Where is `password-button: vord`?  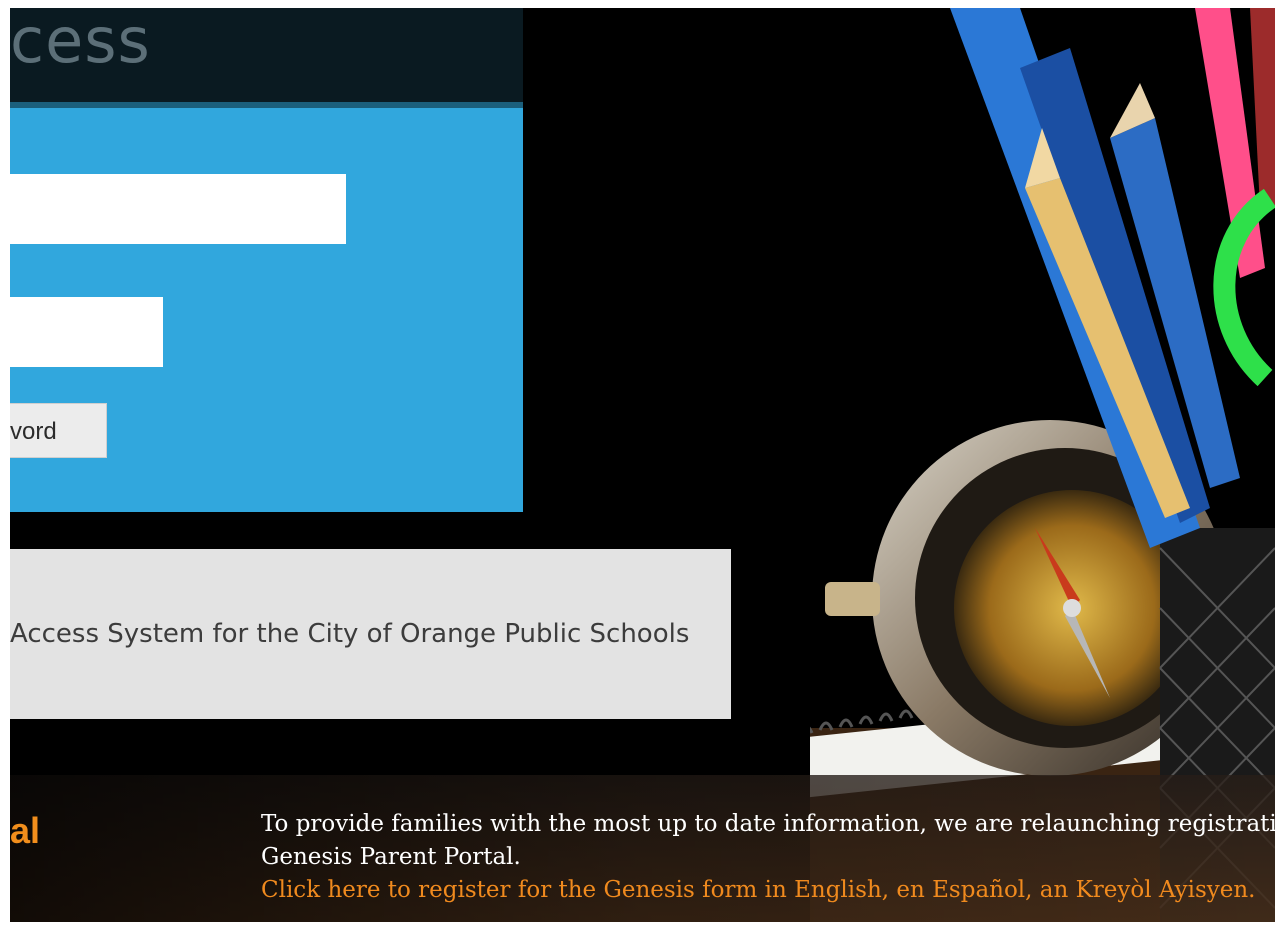 password-button: vord is located at coordinates (58, 430).